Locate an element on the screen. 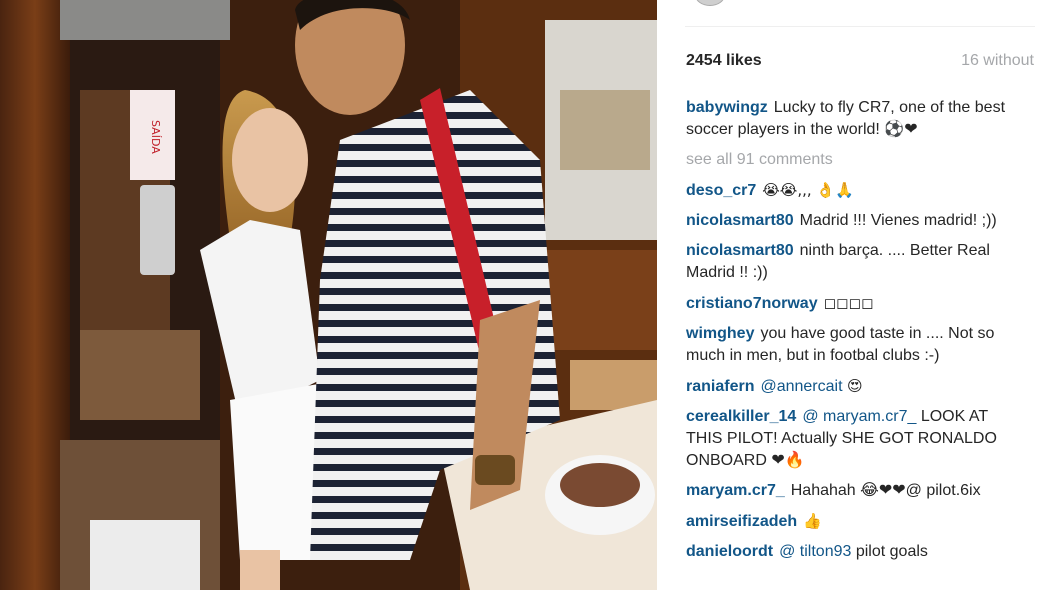 The image size is (1050, 590). comment-username: wimghey is located at coordinates (720, 333).